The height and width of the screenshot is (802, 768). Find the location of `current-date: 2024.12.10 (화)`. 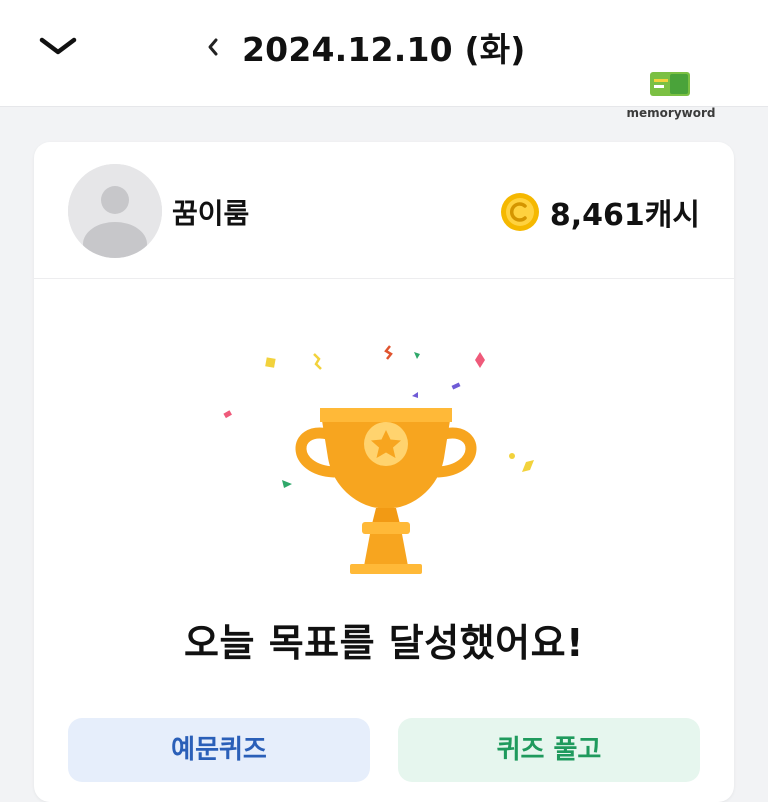

current-date: 2024.12.10 (화) is located at coordinates (384, 47).